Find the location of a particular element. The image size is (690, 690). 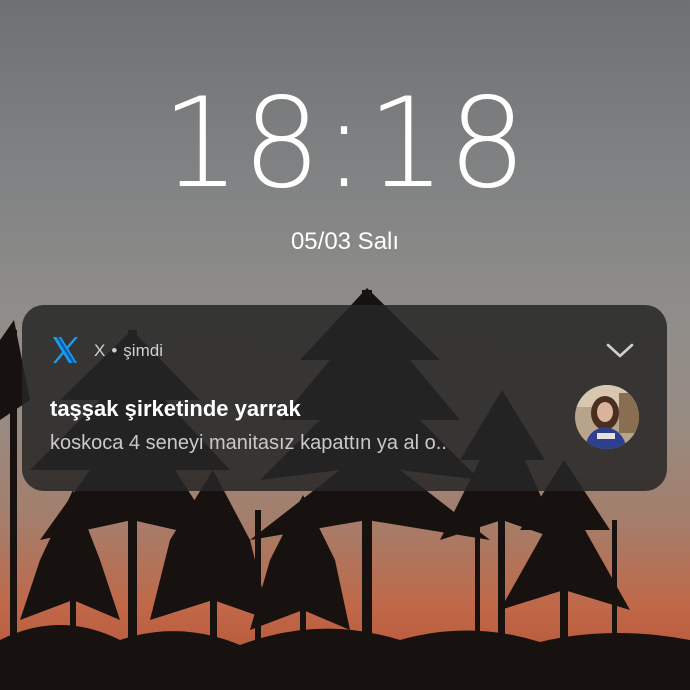

app-name: X is located at coordinates (100, 350).